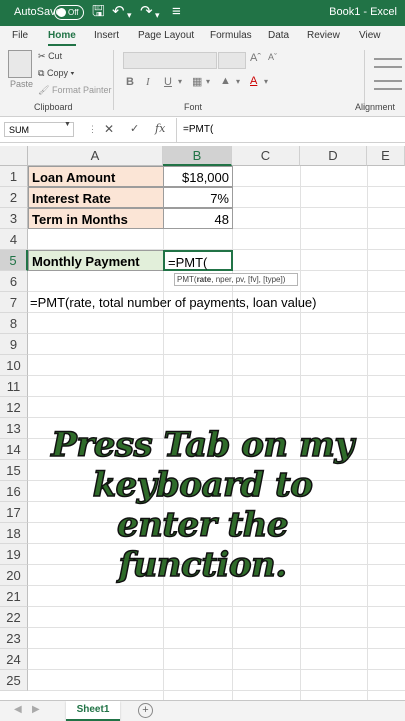  Describe the element at coordinates (290, 130) in the screenshot. I see `formula-input: =PMT(` at that location.